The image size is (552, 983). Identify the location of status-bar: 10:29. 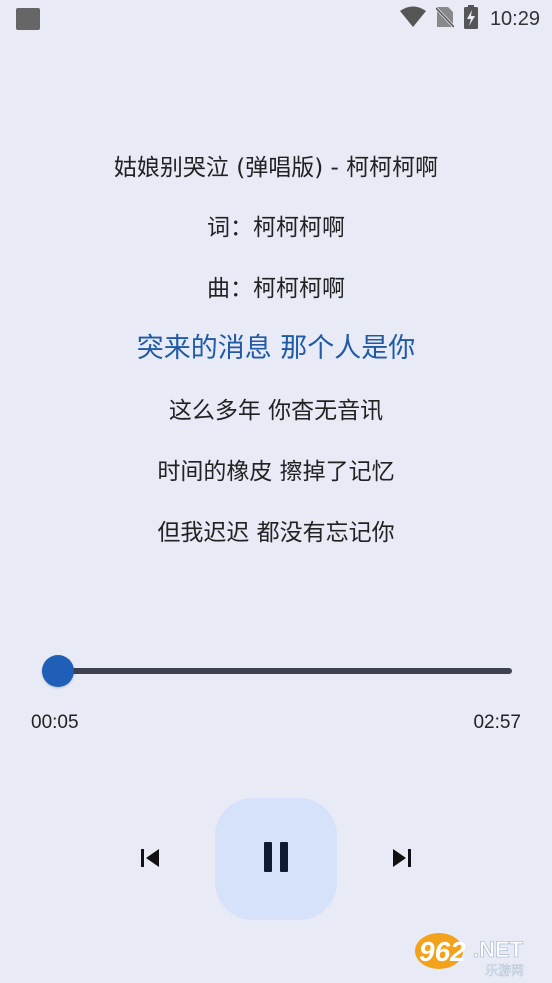
(276, 19).